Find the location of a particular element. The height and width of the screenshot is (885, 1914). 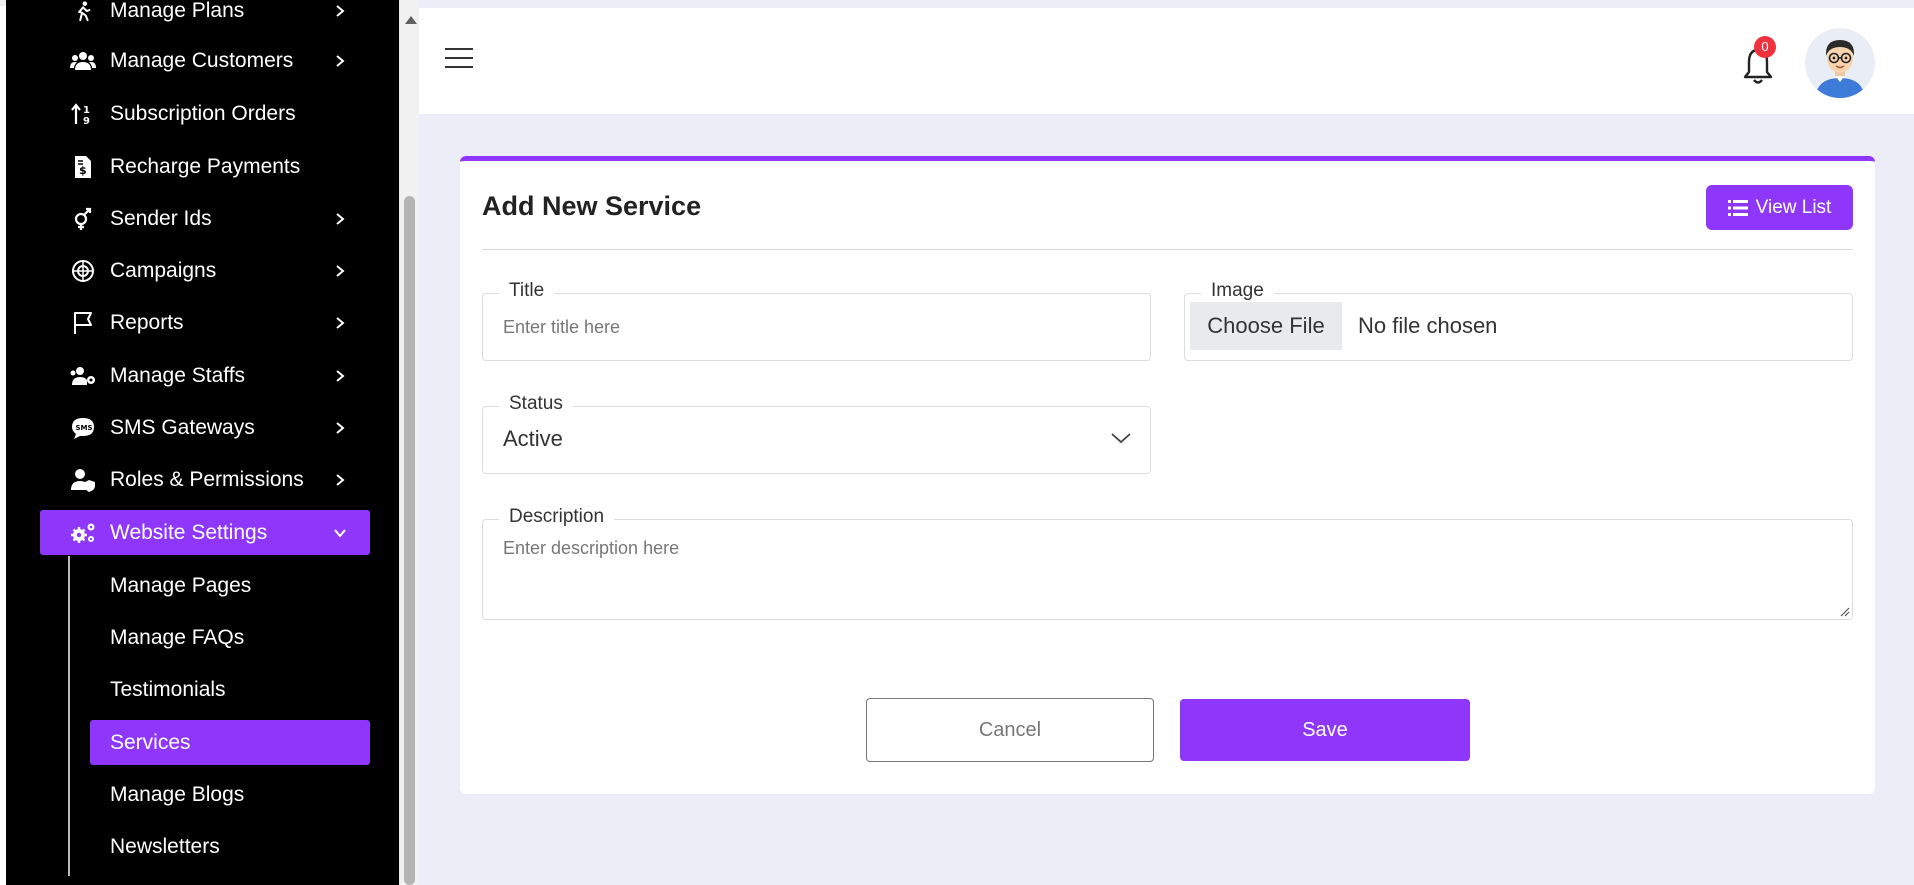

customers-icon is located at coordinates (83, 61).